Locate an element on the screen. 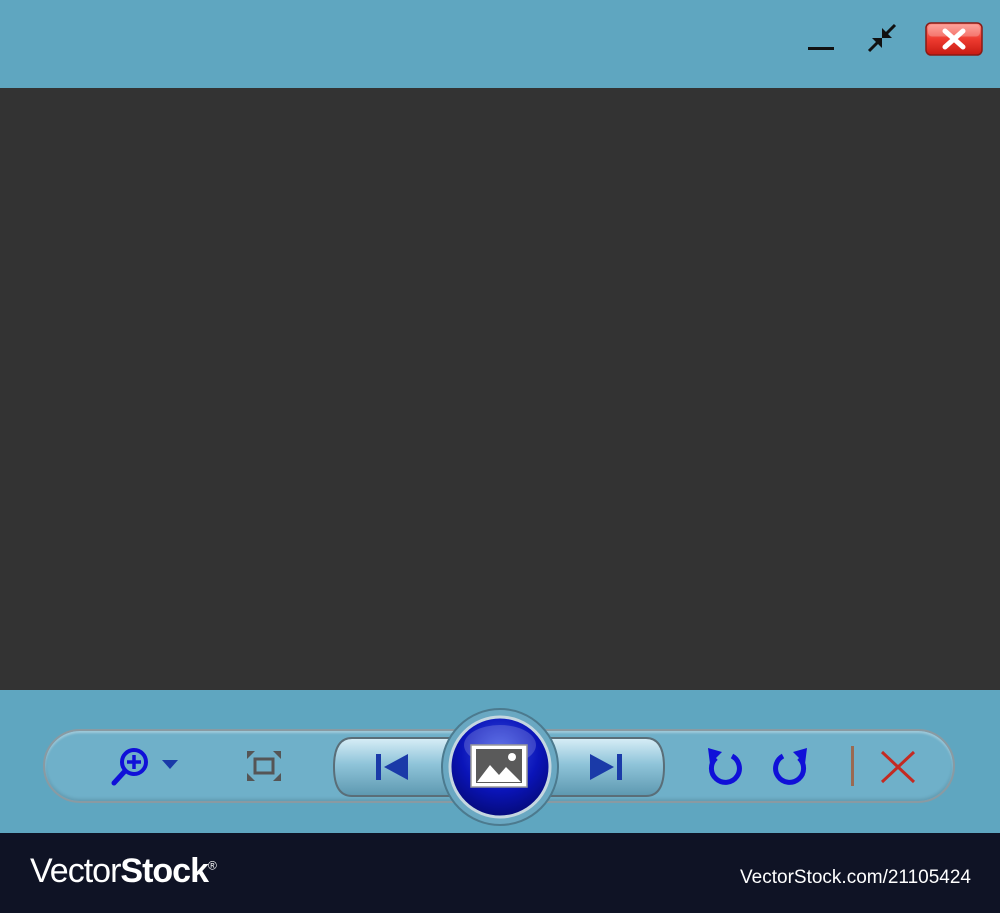 The height and width of the screenshot is (913, 1000). brand-text-vector: Vector is located at coordinates (75, 871).